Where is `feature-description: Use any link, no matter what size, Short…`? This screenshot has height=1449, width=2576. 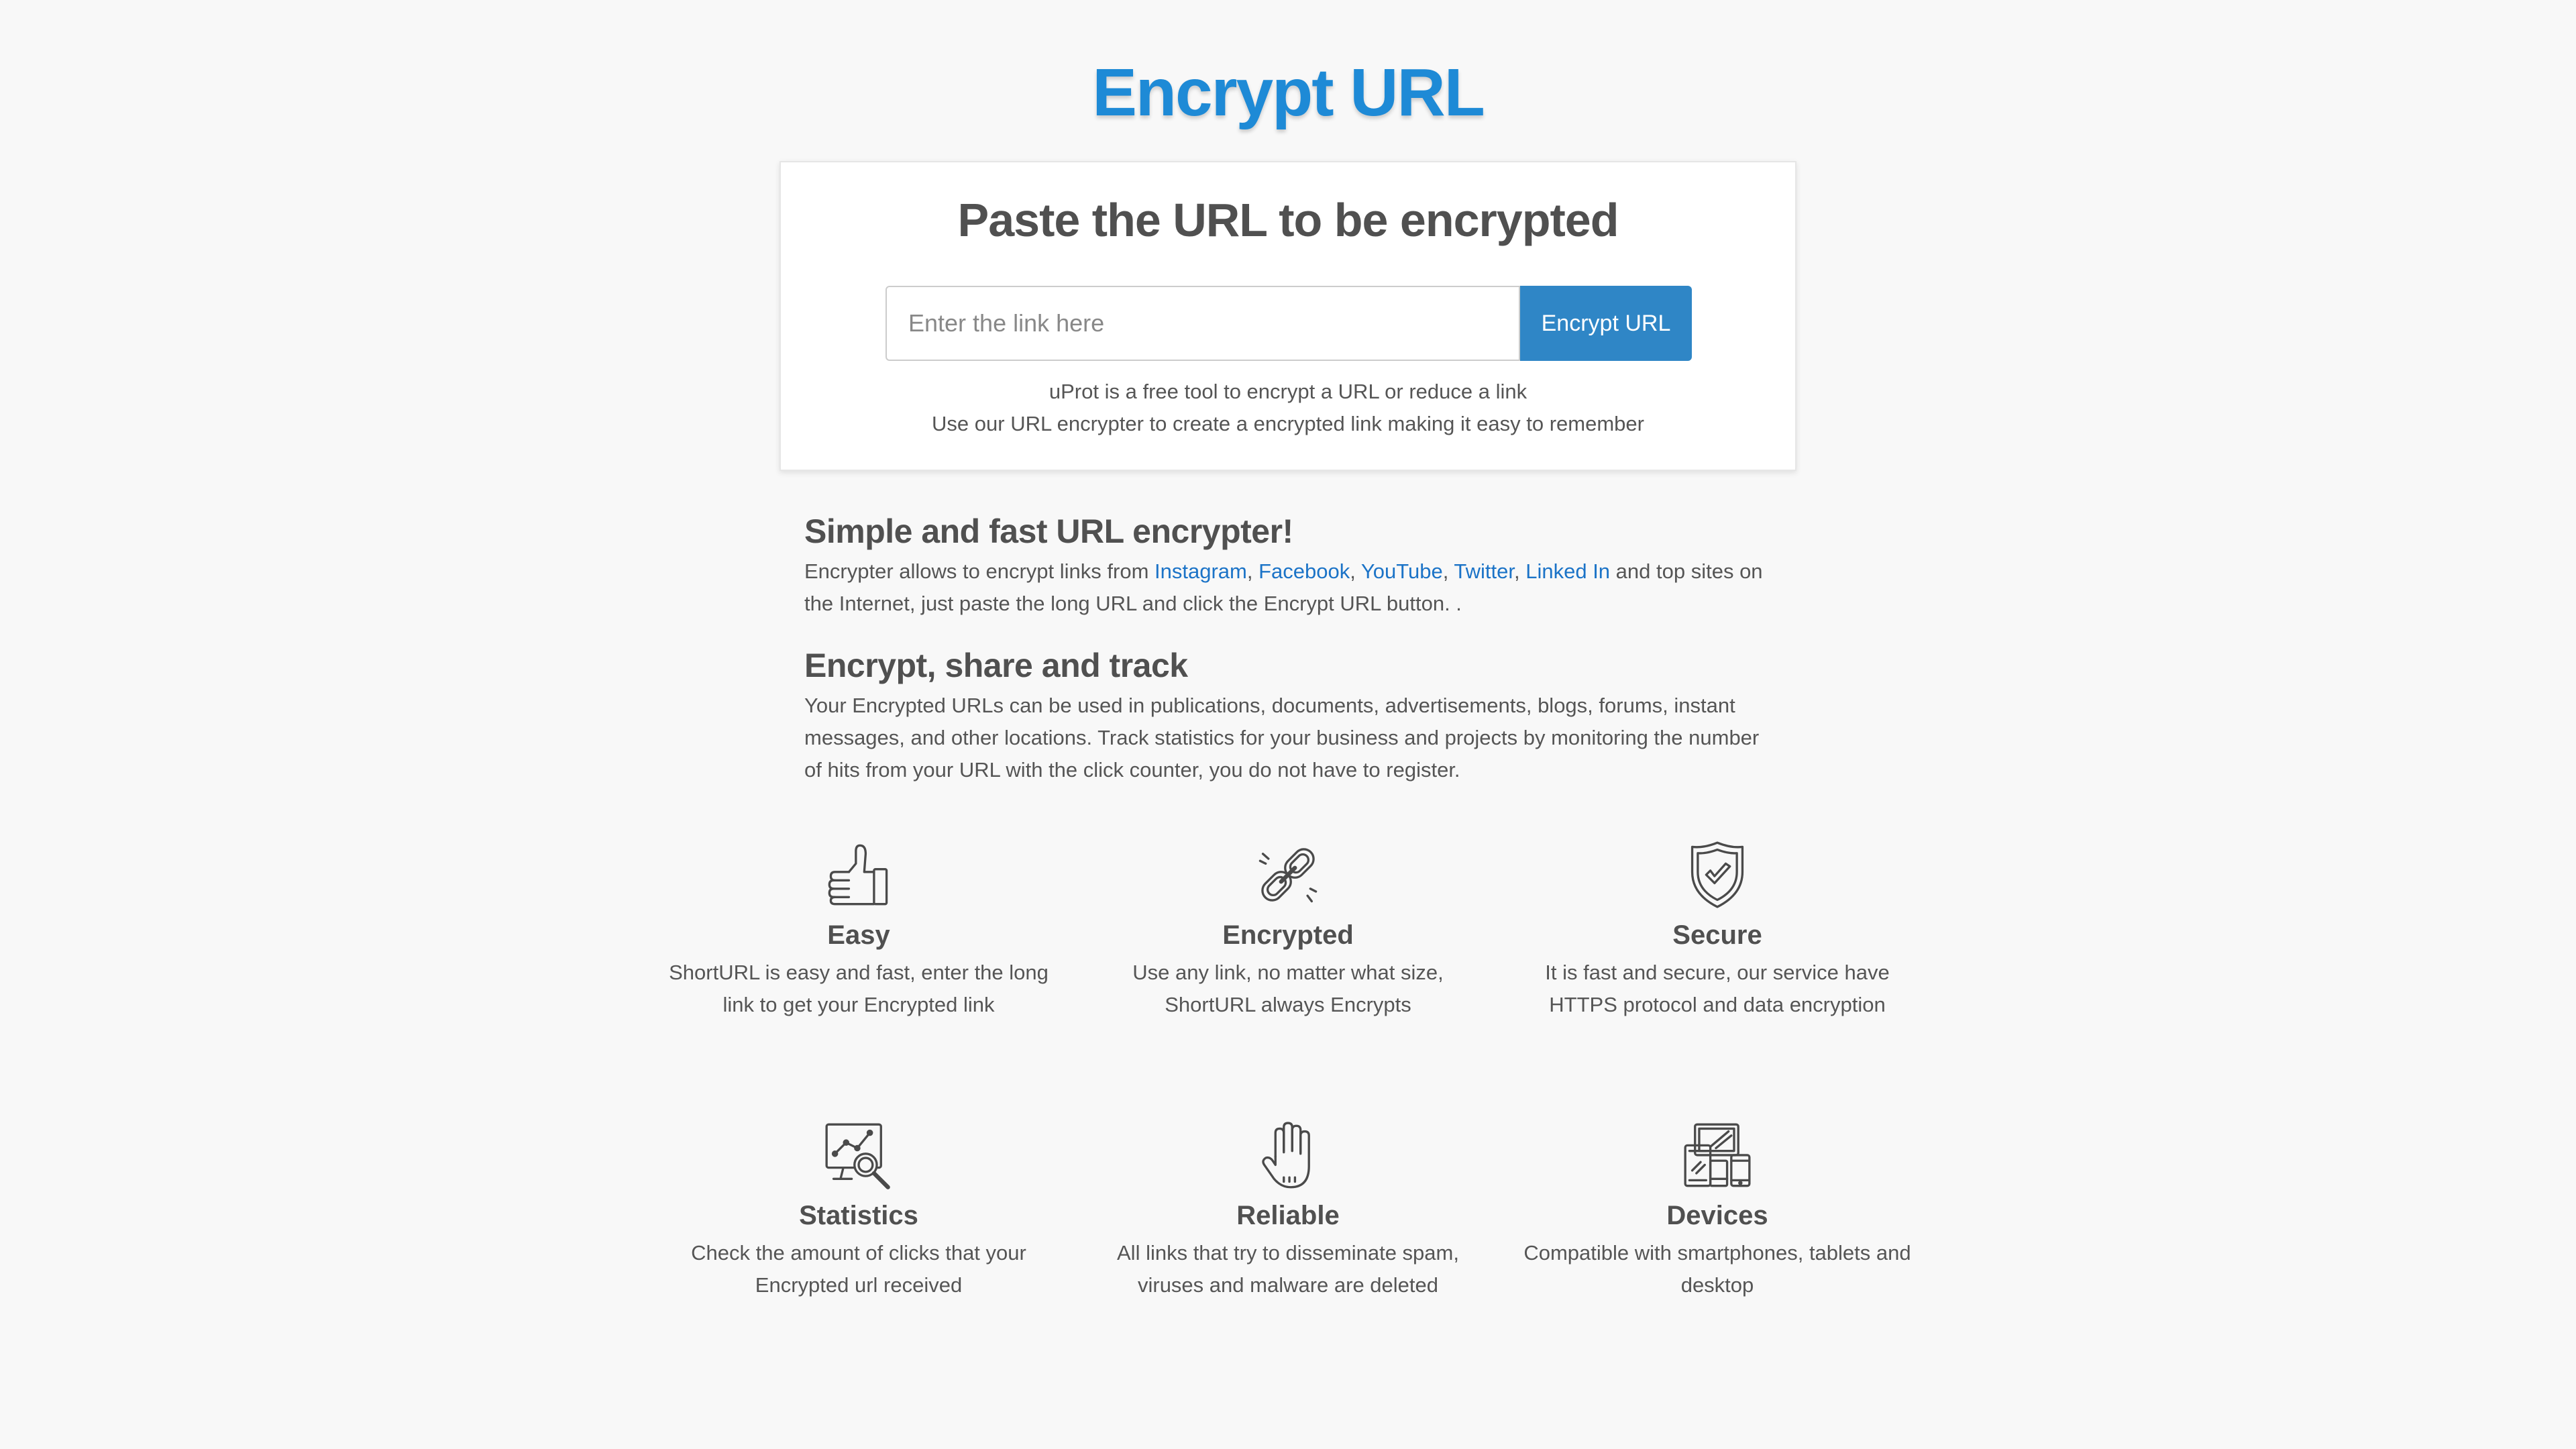 feature-description: Use any link, no matter what size, Short… is located at coordinates (1288, 988).